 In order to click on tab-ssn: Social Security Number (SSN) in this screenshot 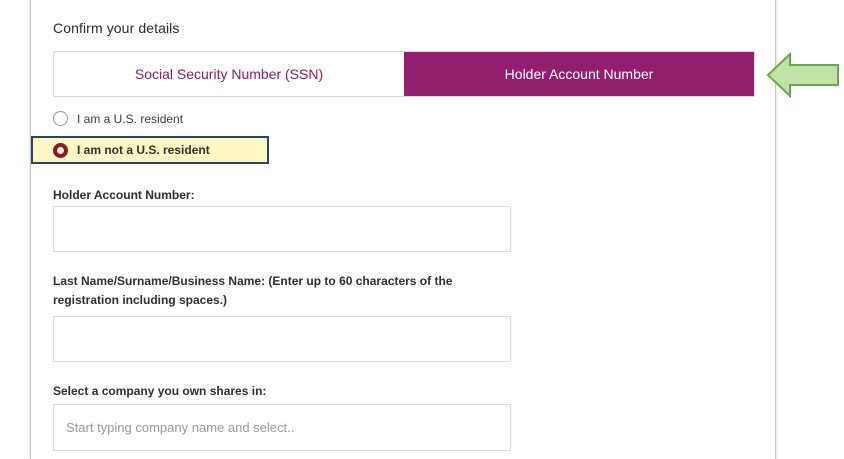, I will do `click(229, 74)`.